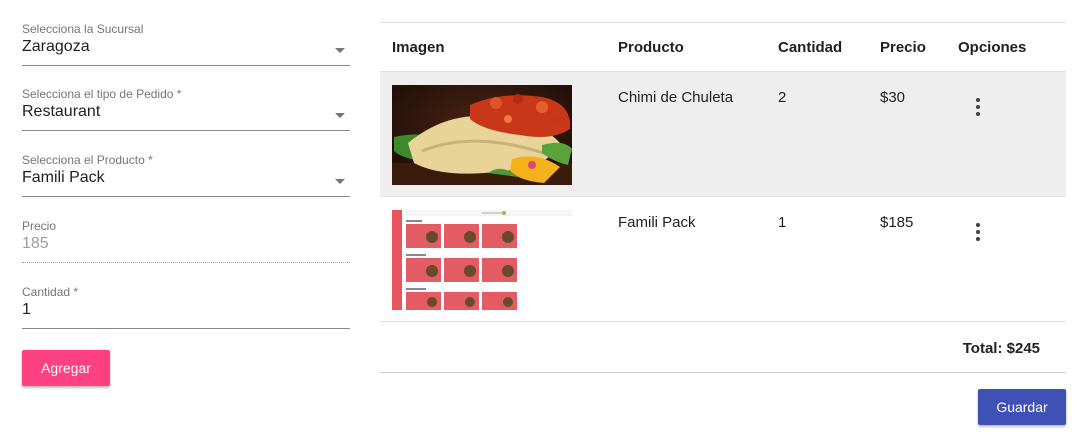  I want to click on row-producto: Famili Pack, so click(657, 222).